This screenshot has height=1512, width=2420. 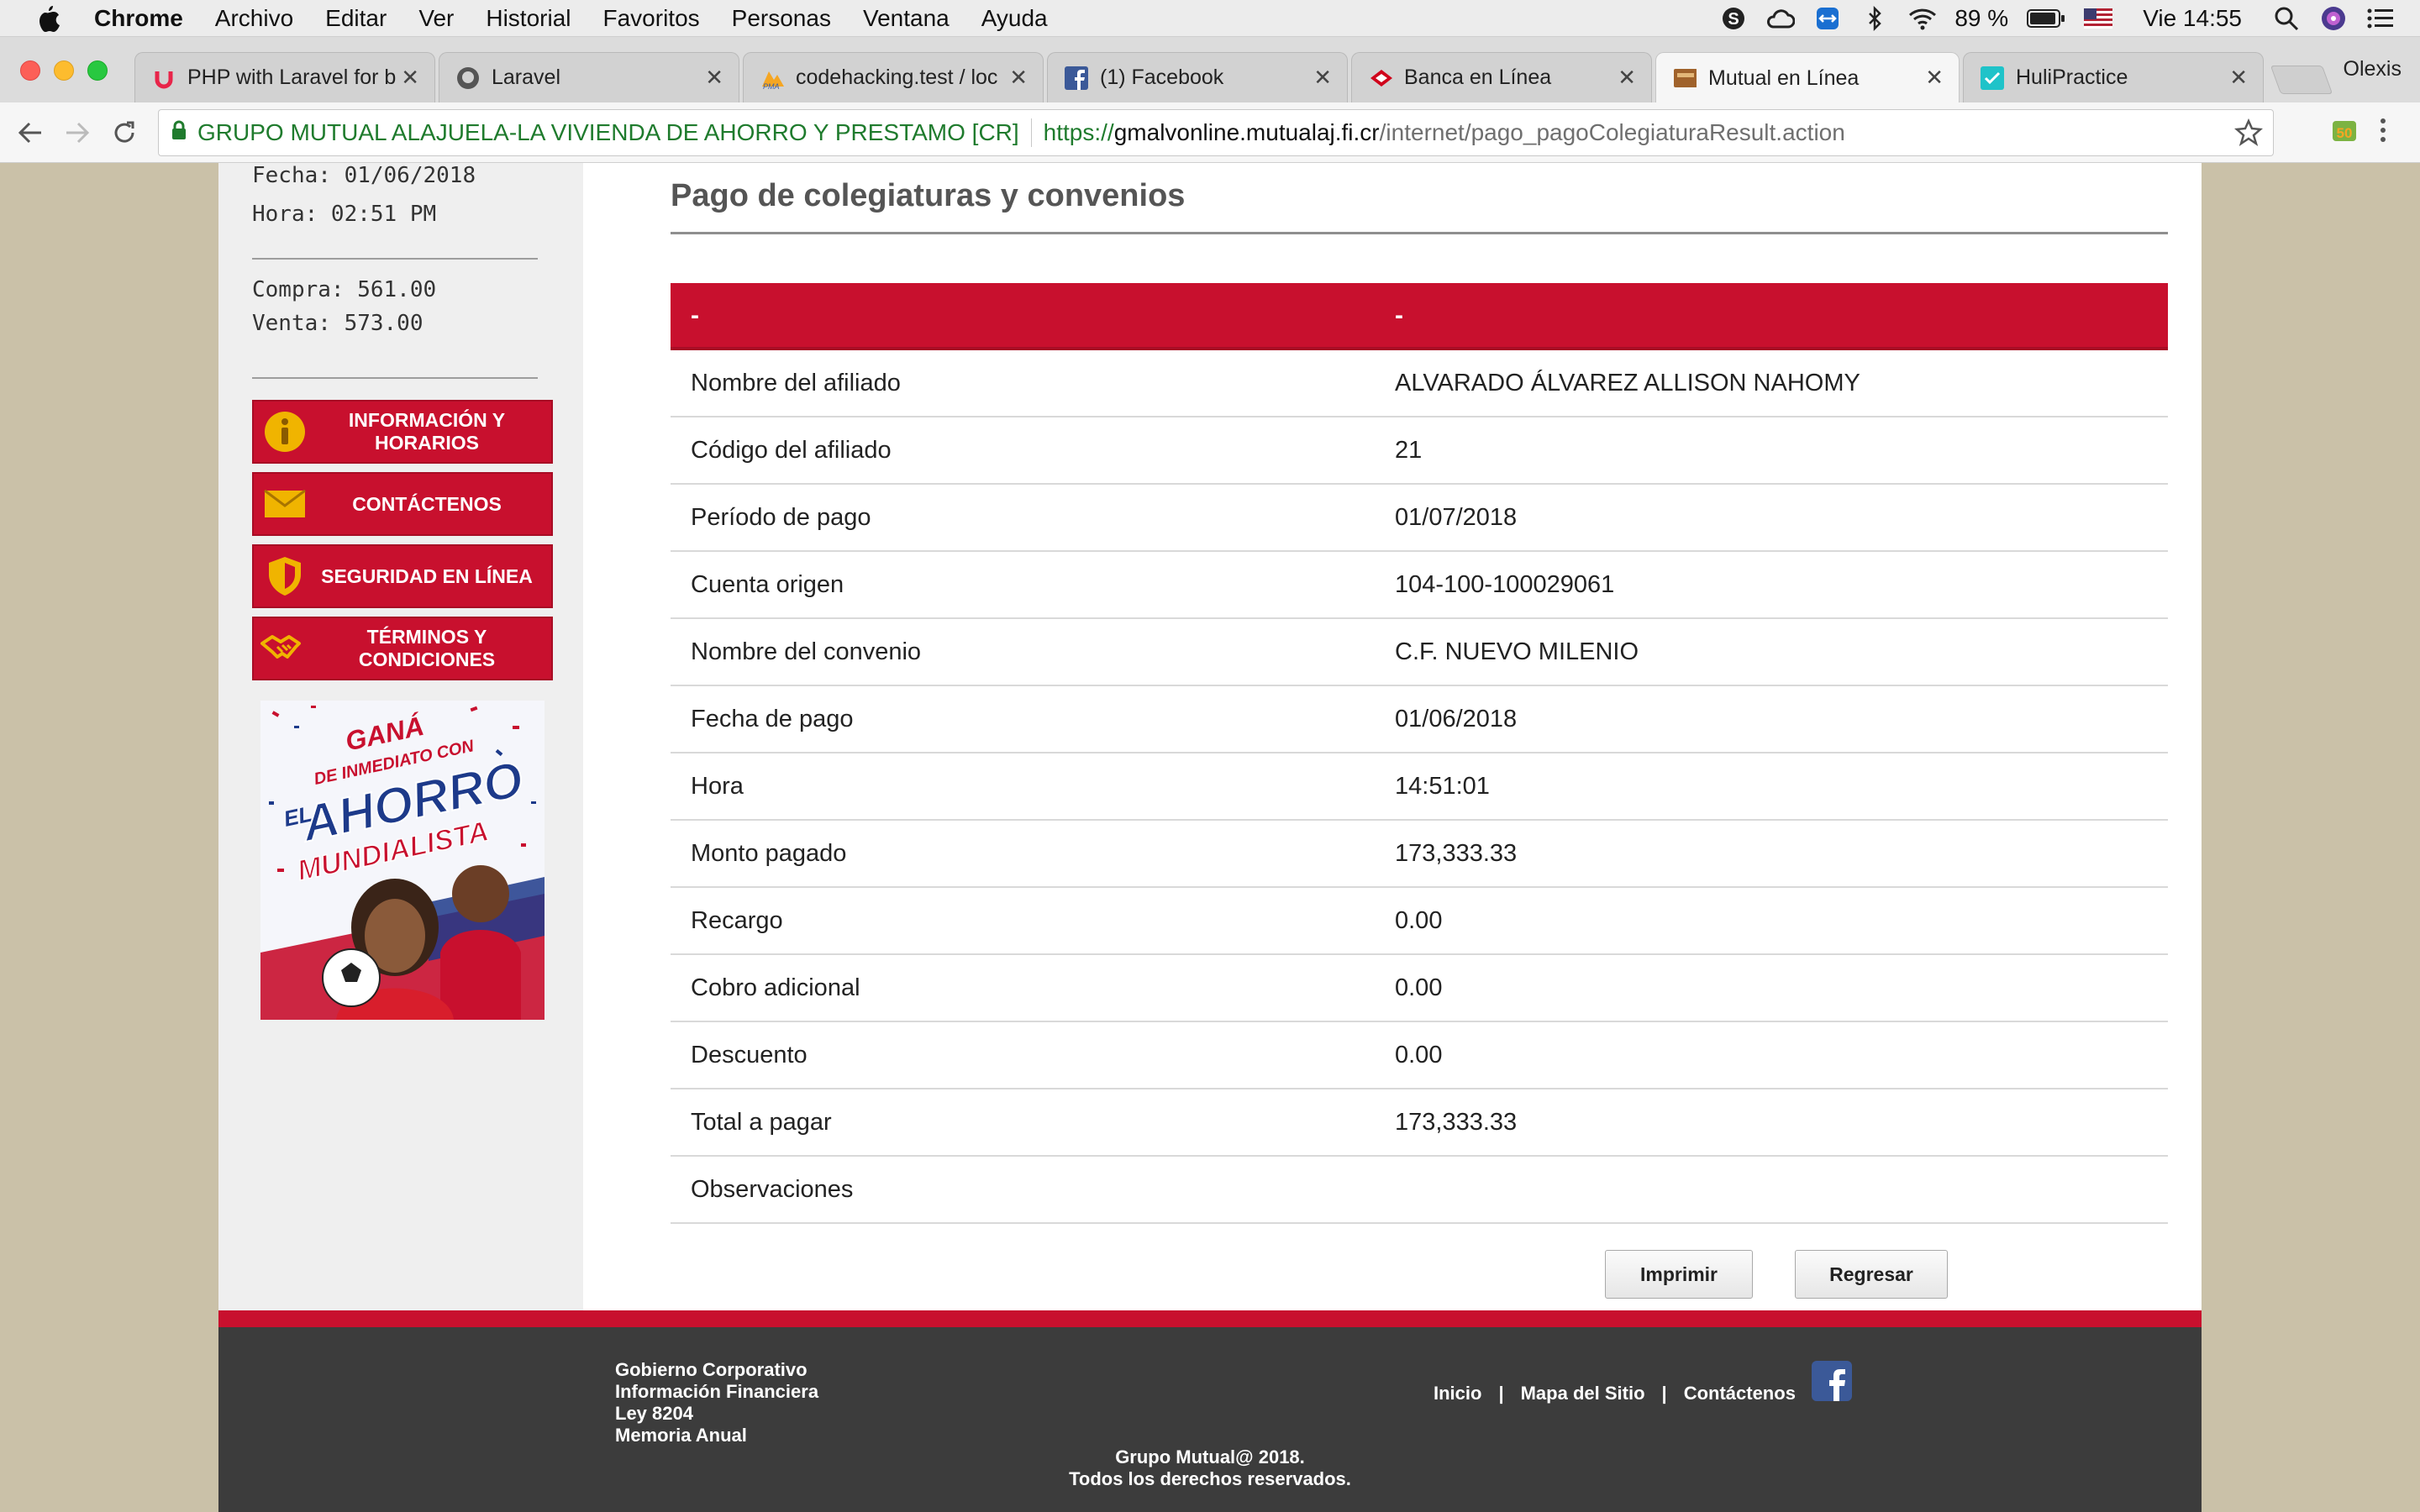 What do you see at coordinates (1505, 584) in the screenshot?
I see `row-value: 104-100-100029061` at bounding box center [1505, 584].